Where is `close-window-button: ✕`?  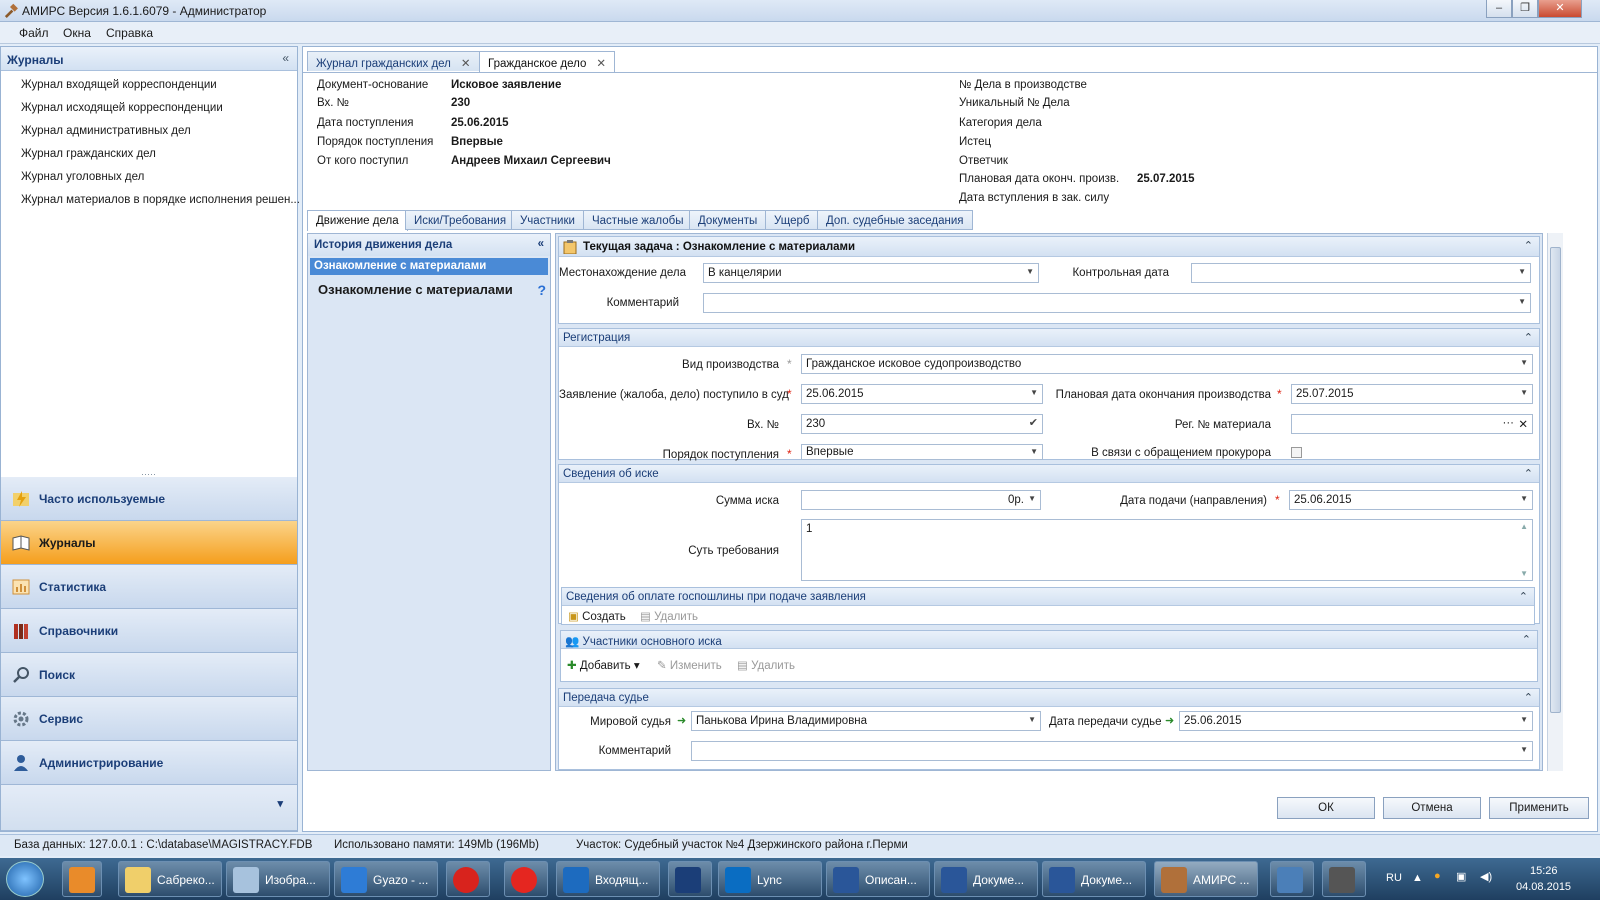
close-window-button: ✕ is located at coordinates (1560, 9).